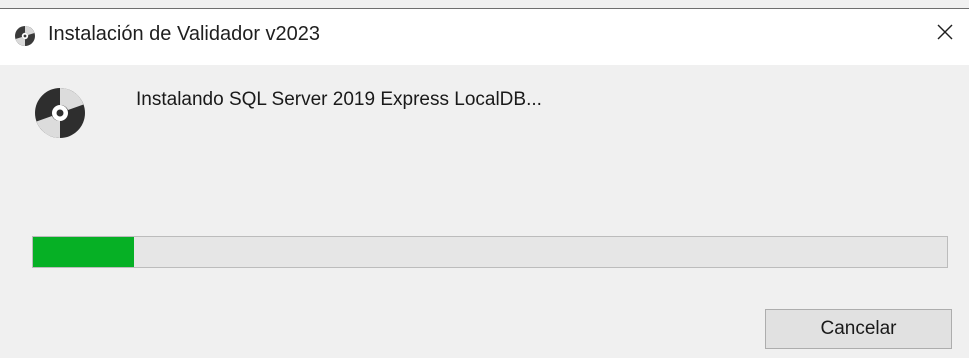 The image size is (969, 358). I want to click on close-icon, so click(945, 34).